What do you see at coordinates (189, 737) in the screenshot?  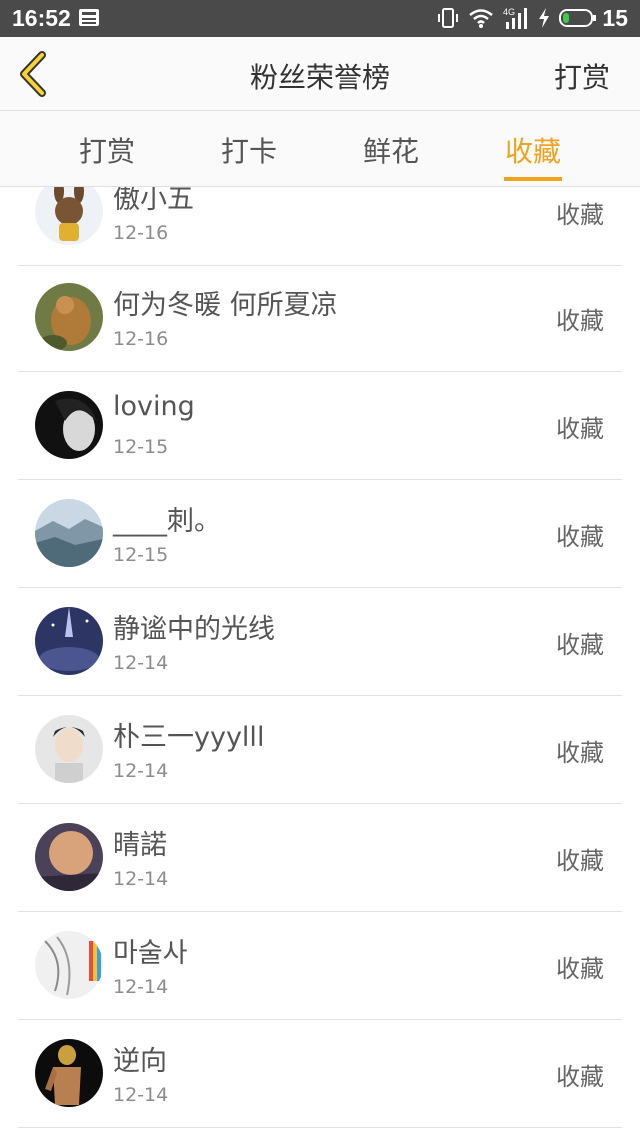 I see `user-name: 朴三一yyylll` at bounding box center [189, 737].